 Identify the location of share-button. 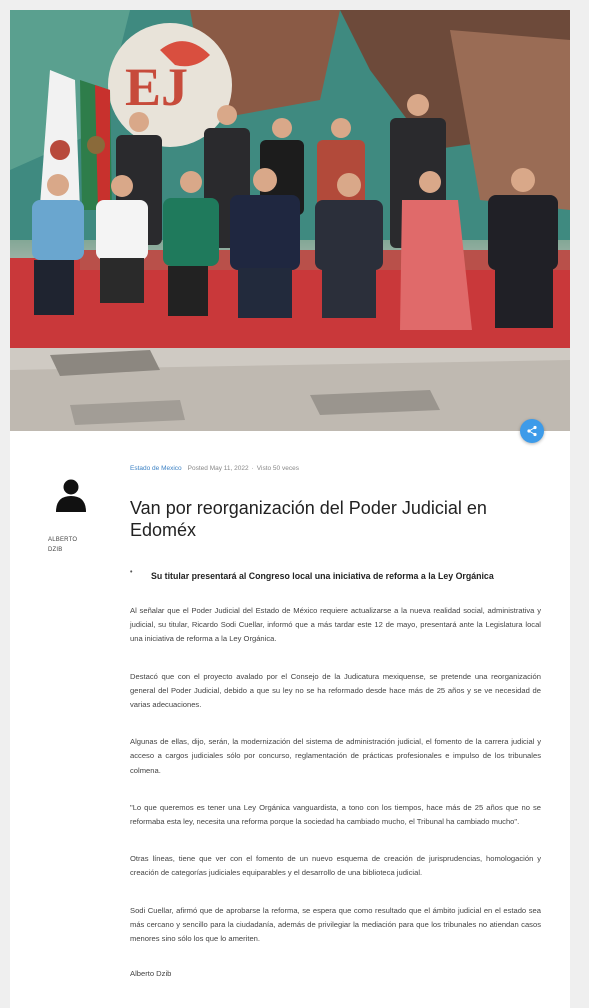
(532, 431).